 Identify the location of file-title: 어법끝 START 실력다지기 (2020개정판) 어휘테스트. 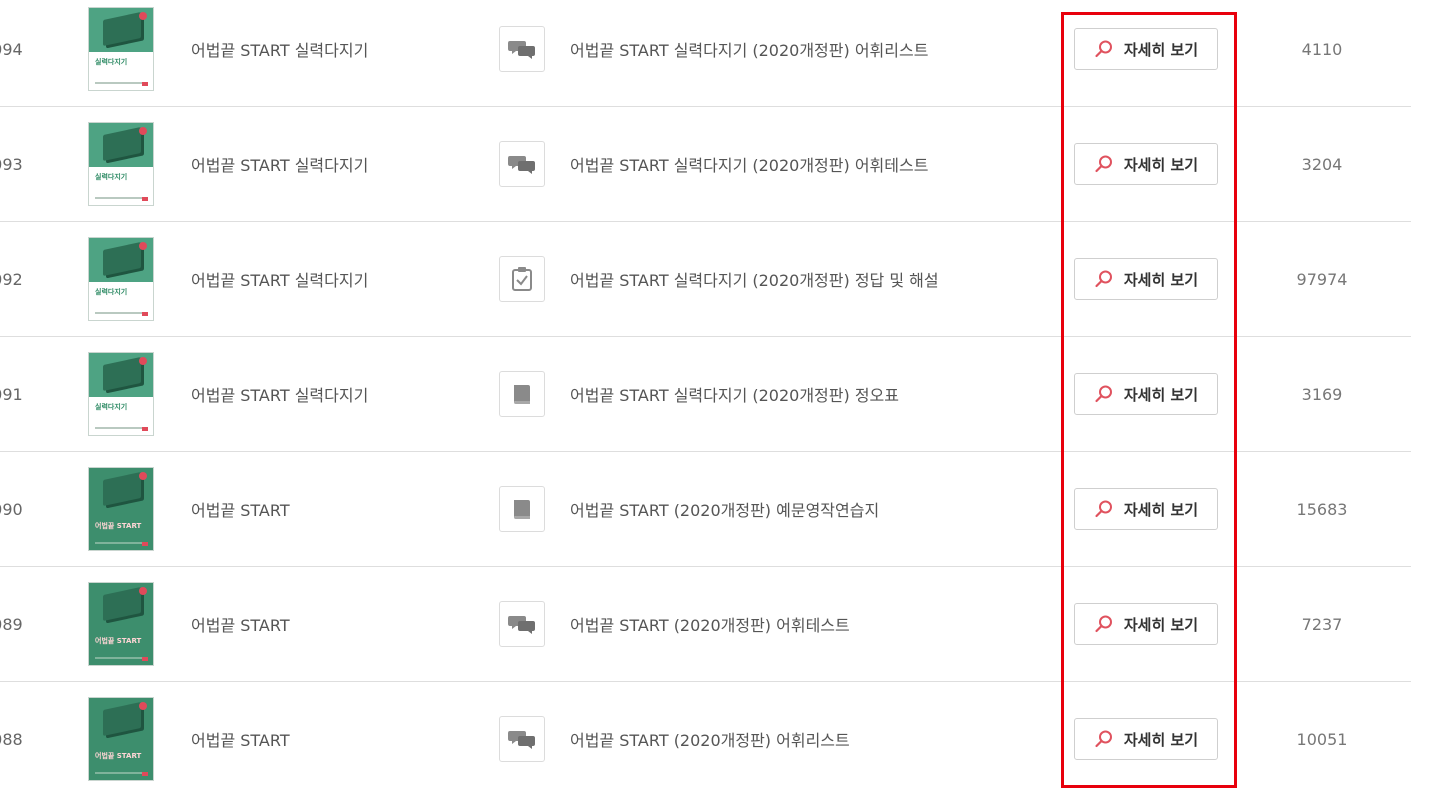
(749, 164).